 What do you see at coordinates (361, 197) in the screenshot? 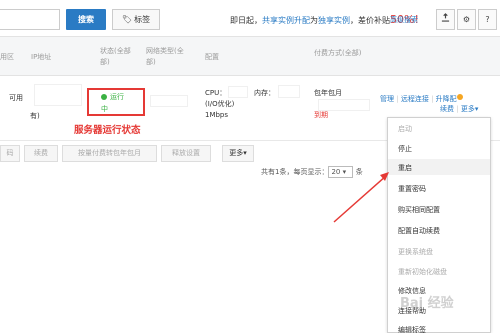
I see `annotation-arrow-icon` at bounding box center [361, 197].